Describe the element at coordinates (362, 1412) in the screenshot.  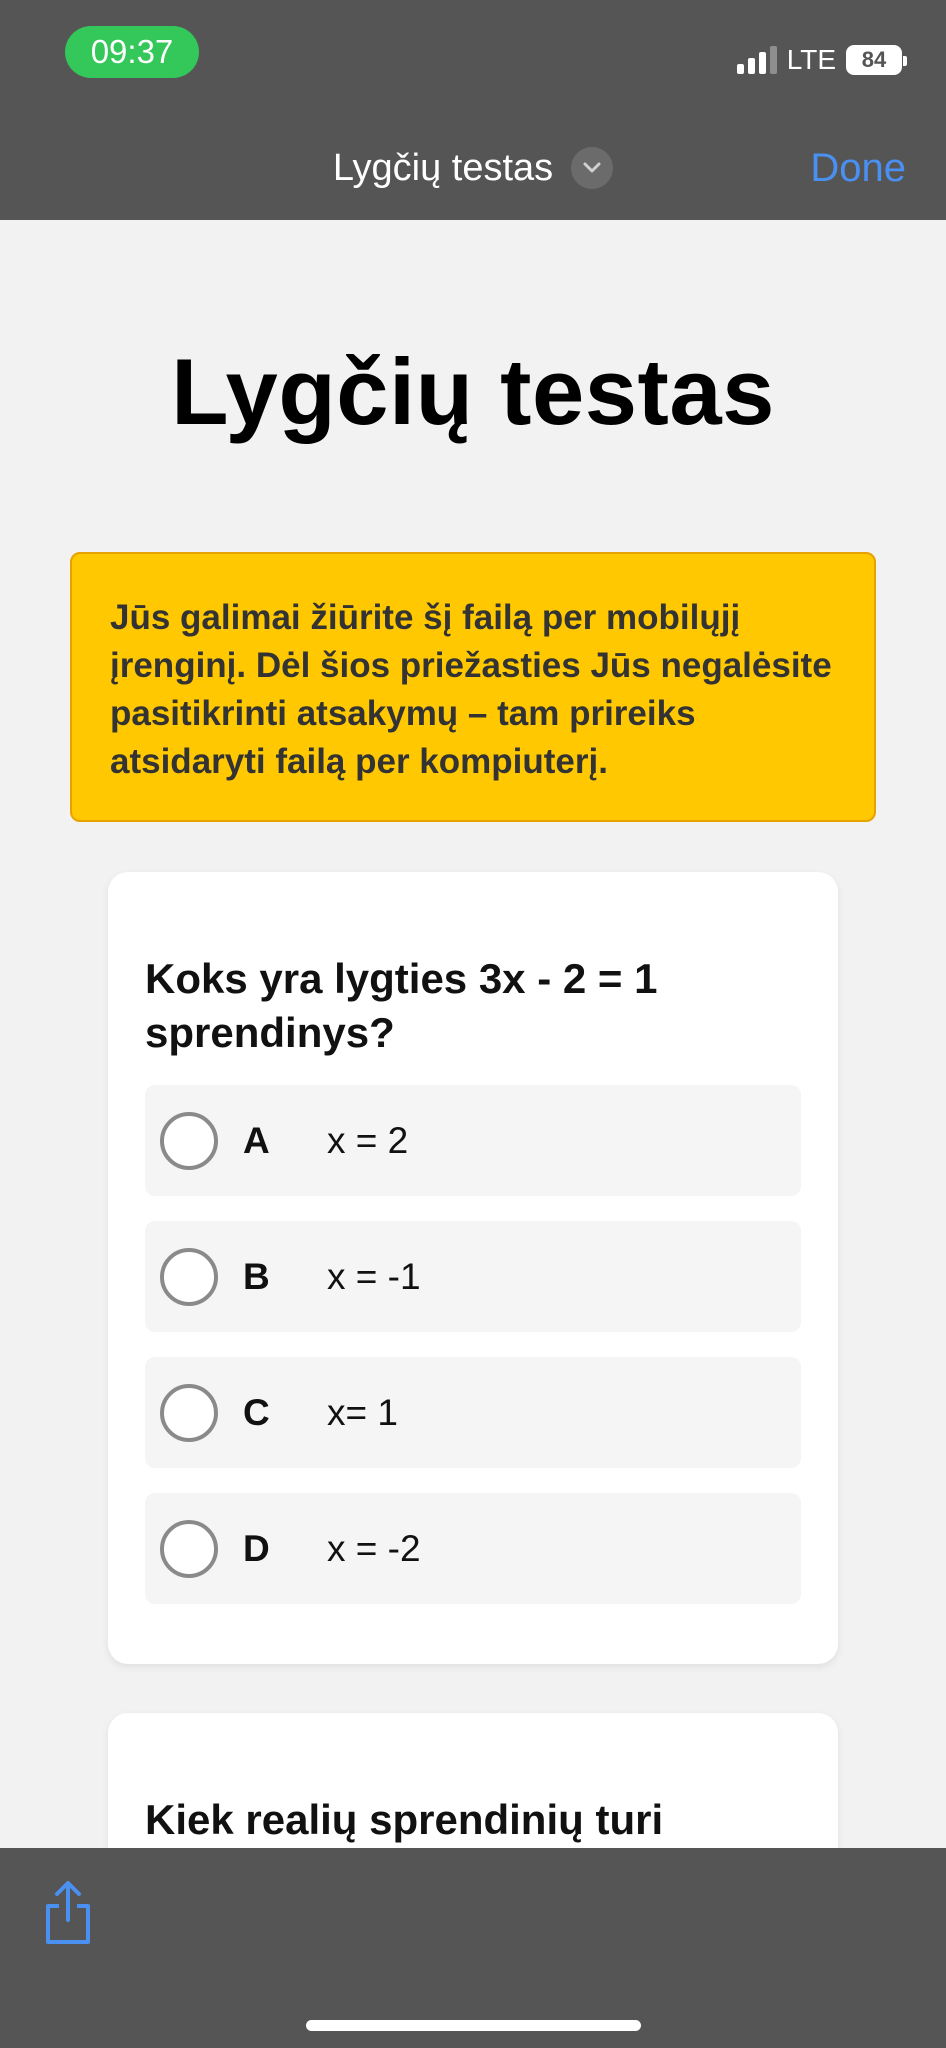
I see `option-text: x= 1` at that location.